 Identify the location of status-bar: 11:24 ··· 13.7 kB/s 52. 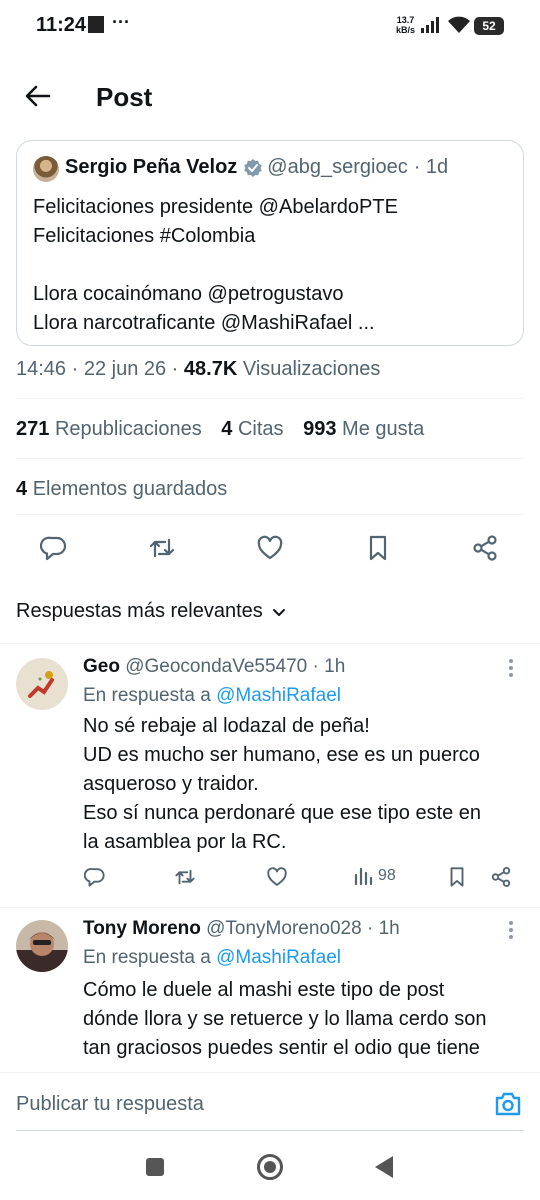
(270, 26).